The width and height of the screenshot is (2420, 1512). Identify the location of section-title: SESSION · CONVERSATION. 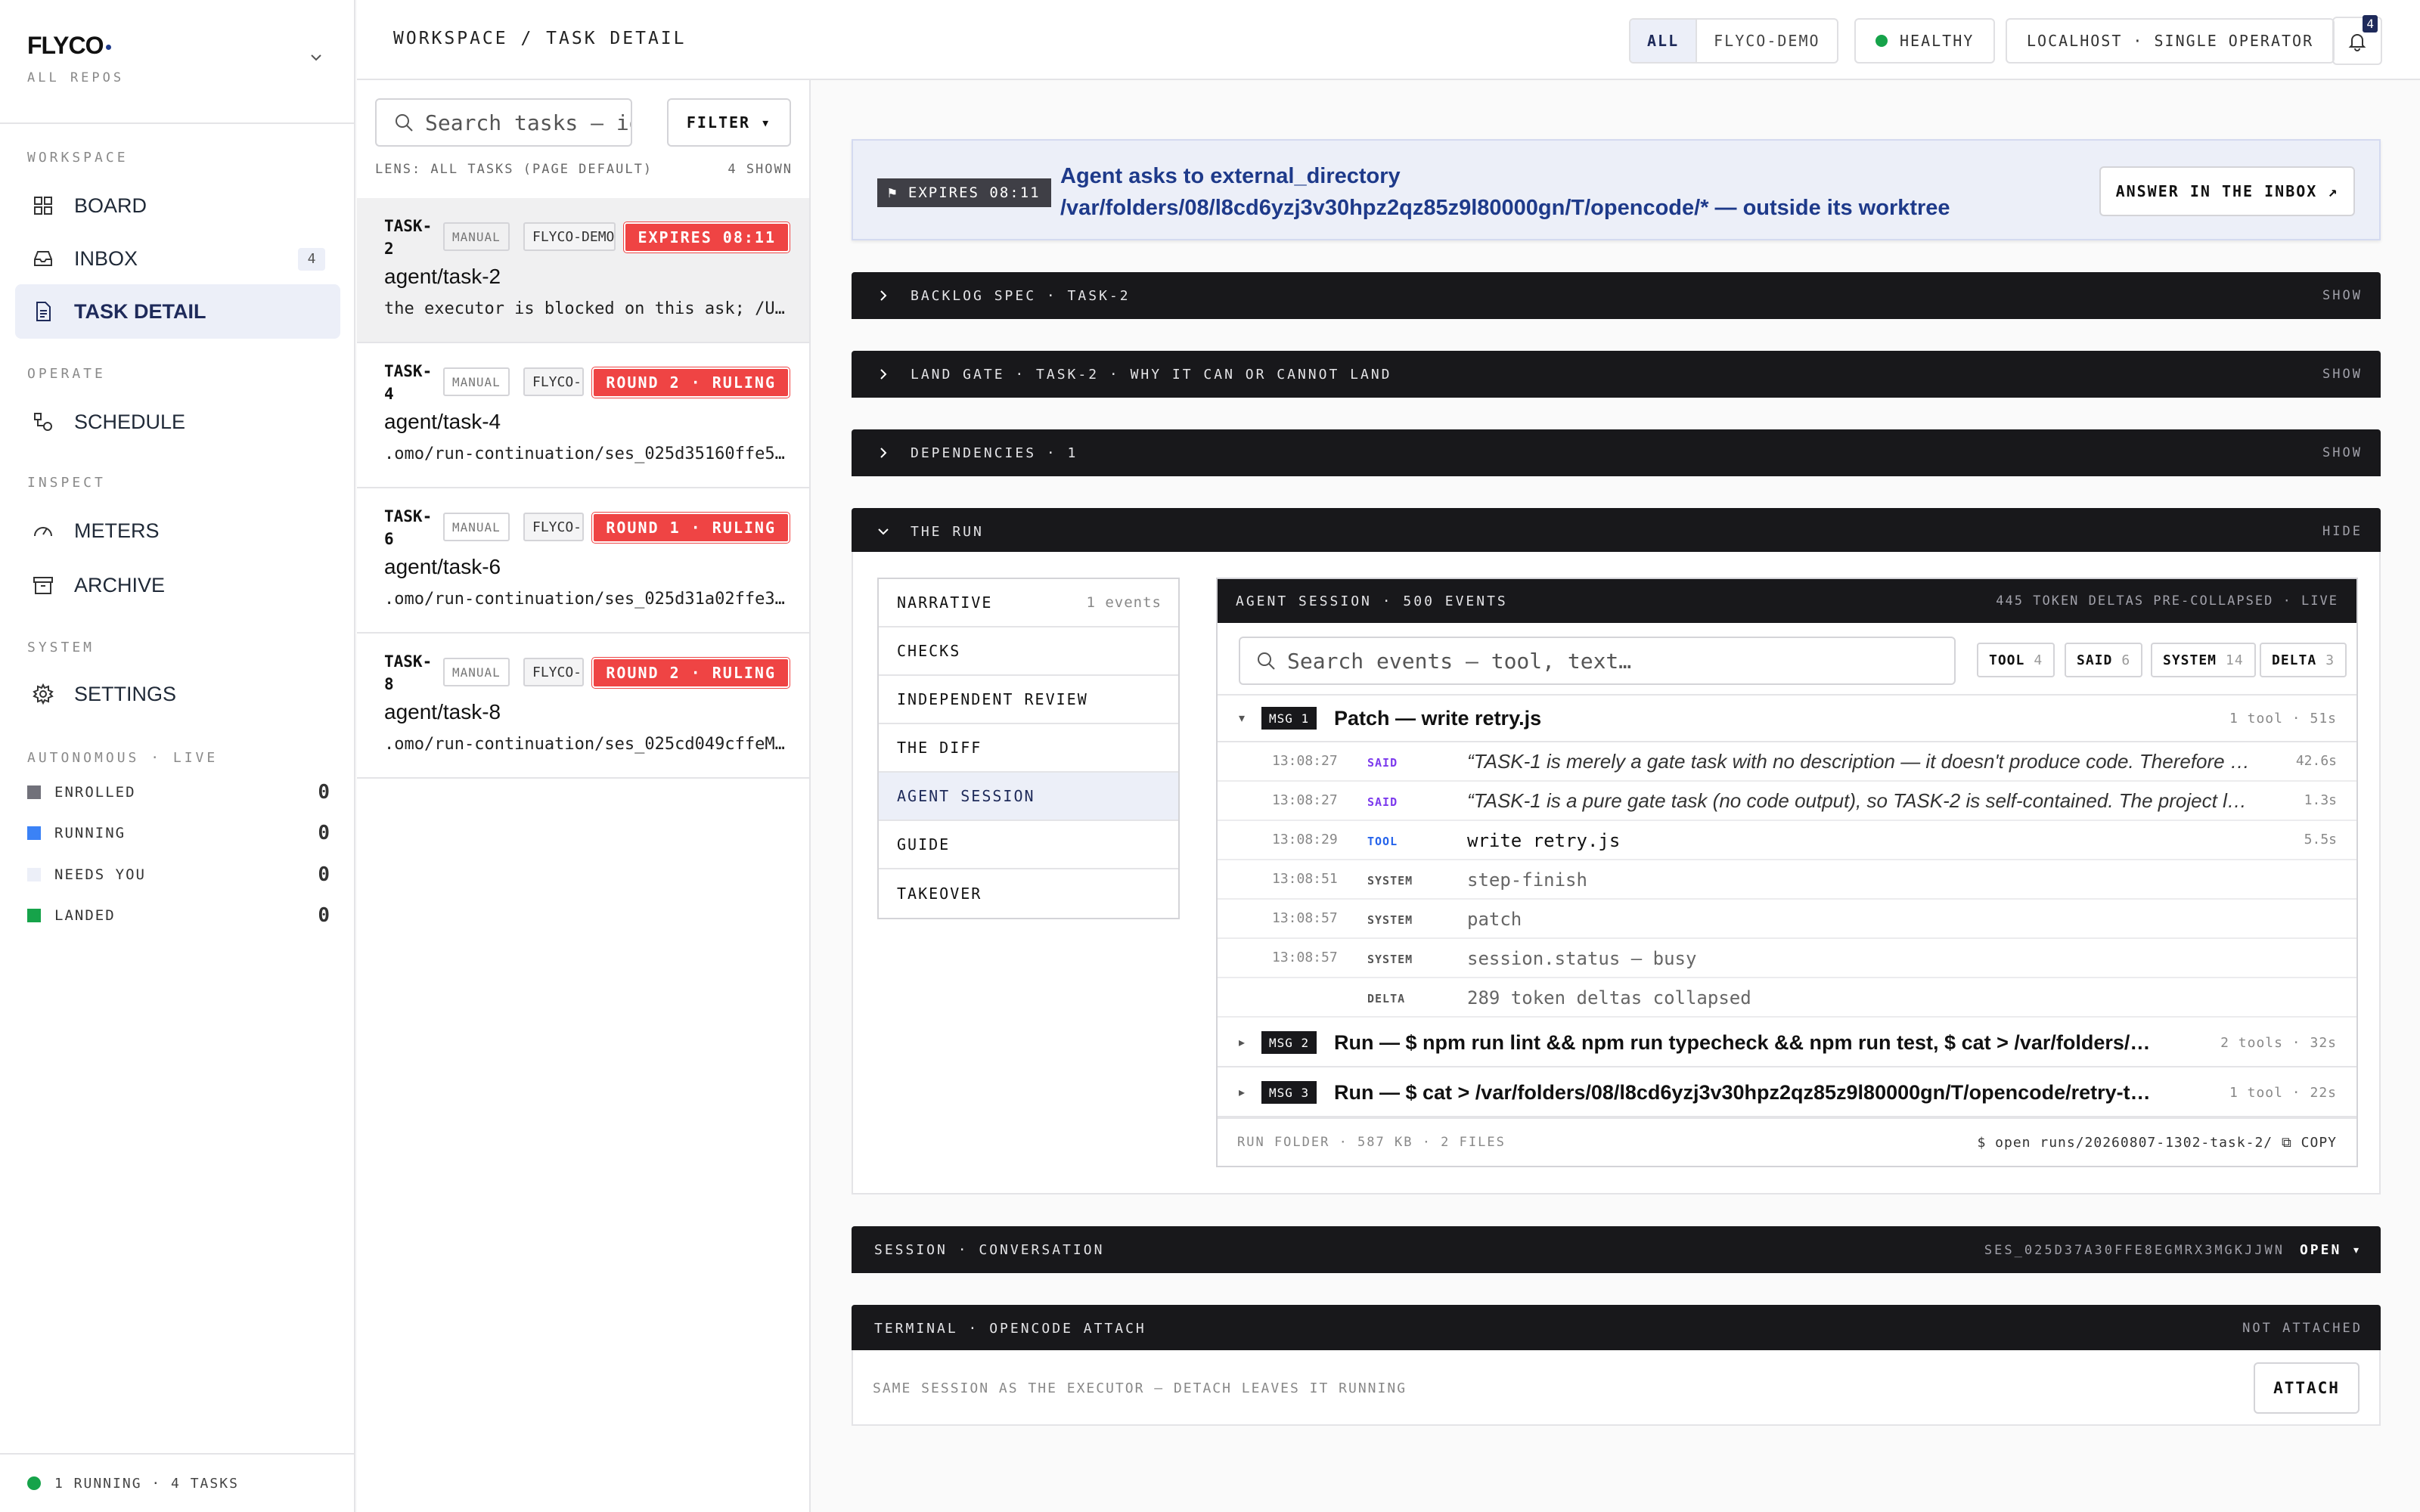
(989, 1249).